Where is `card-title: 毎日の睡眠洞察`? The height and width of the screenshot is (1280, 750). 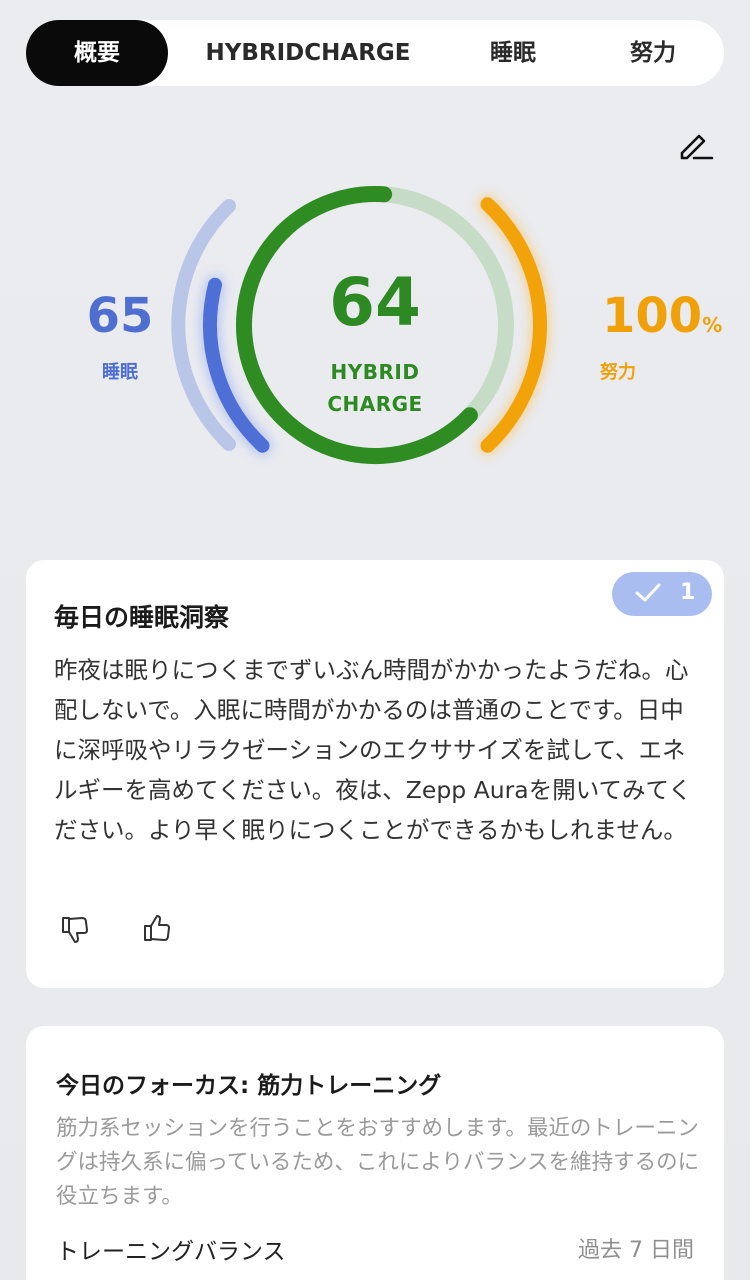
card-title: 毎日の睡眠洞察 is located at coordinates (142, 617).